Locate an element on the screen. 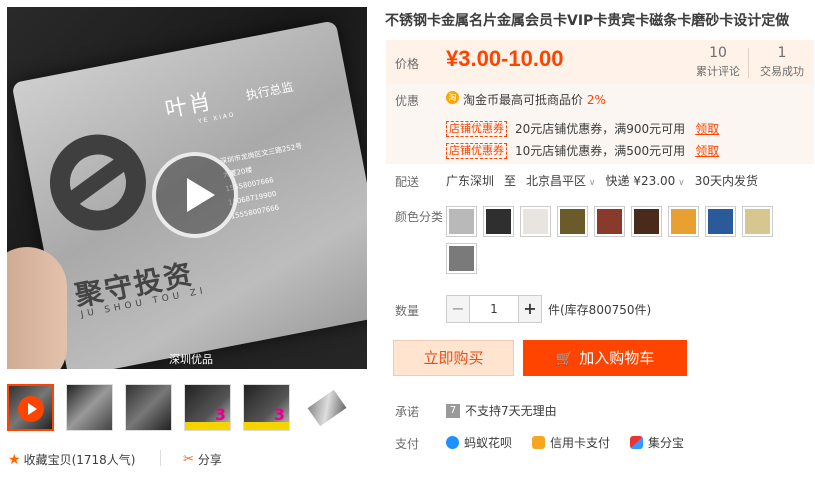 The image size is (815, 485). jifenbao-icon is located at coordinates (637, 442).